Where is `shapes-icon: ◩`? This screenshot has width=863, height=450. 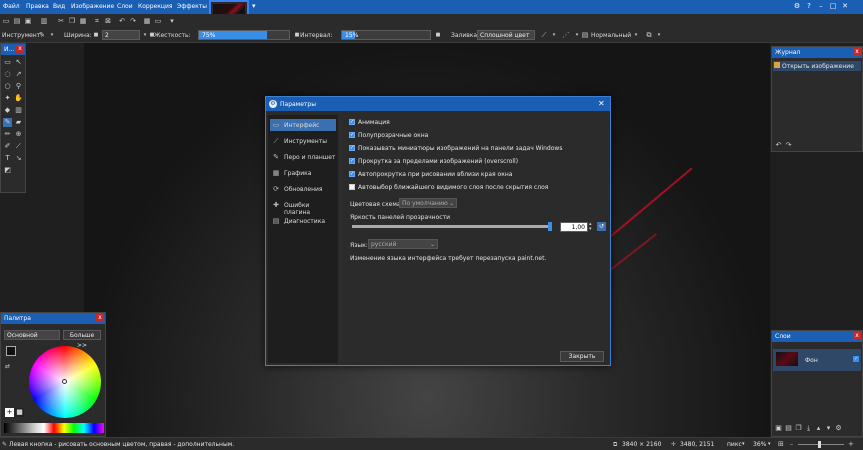
shapes-icon: ◩ is located at coordinates (7, 170).